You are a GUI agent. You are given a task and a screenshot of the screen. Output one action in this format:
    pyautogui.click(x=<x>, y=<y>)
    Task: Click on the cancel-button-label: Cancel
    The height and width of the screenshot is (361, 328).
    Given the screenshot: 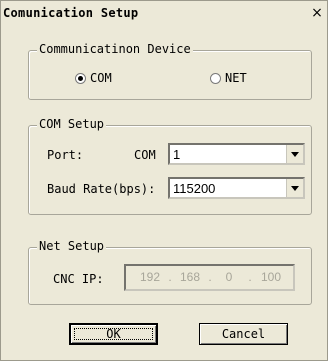 What is the action you would take?
    pyautogui.click(x=243, y=334)
    